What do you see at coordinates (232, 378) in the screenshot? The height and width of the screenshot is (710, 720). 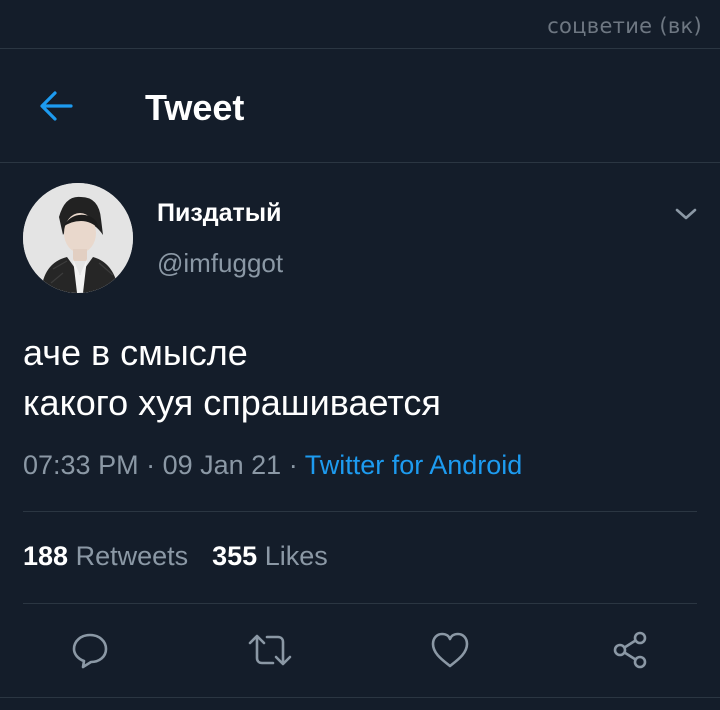 I see `tweet-text: аче в смысле какого хуя спрашивается` at bounding box center [232, 378].